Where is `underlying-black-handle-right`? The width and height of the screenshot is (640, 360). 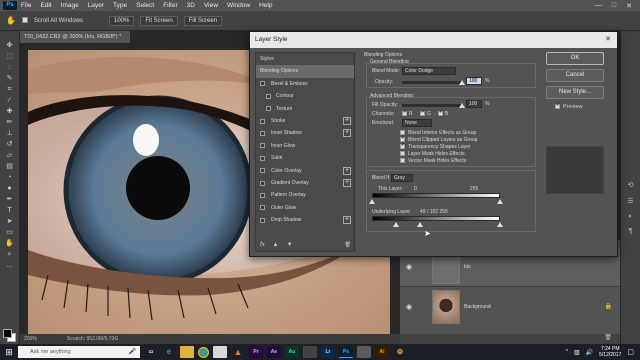 underlying-black-handle-right is located at coordinates (420, 224).